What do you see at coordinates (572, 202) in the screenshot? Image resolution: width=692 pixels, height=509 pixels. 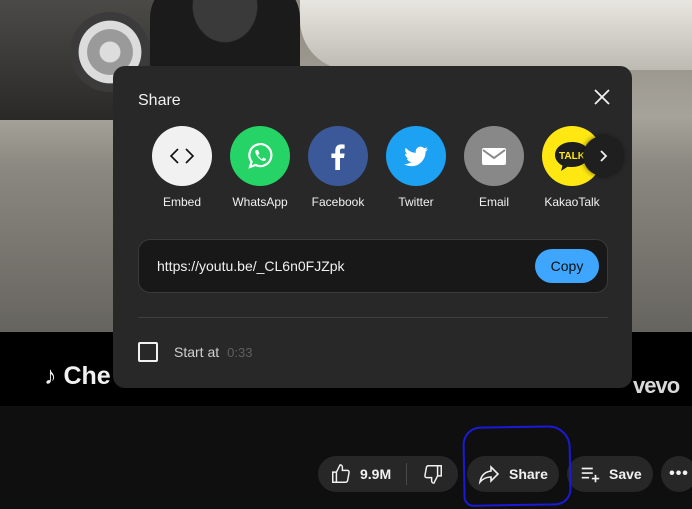 I see `share-target-label: KakaoTalk` at bounding box center [572, 202].